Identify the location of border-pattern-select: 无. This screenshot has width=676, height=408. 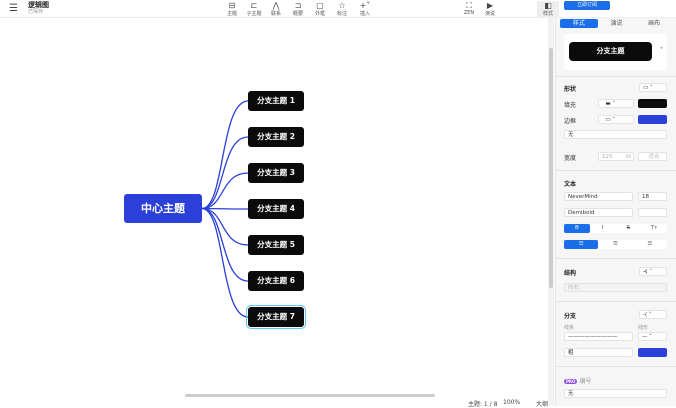
(615, 134).